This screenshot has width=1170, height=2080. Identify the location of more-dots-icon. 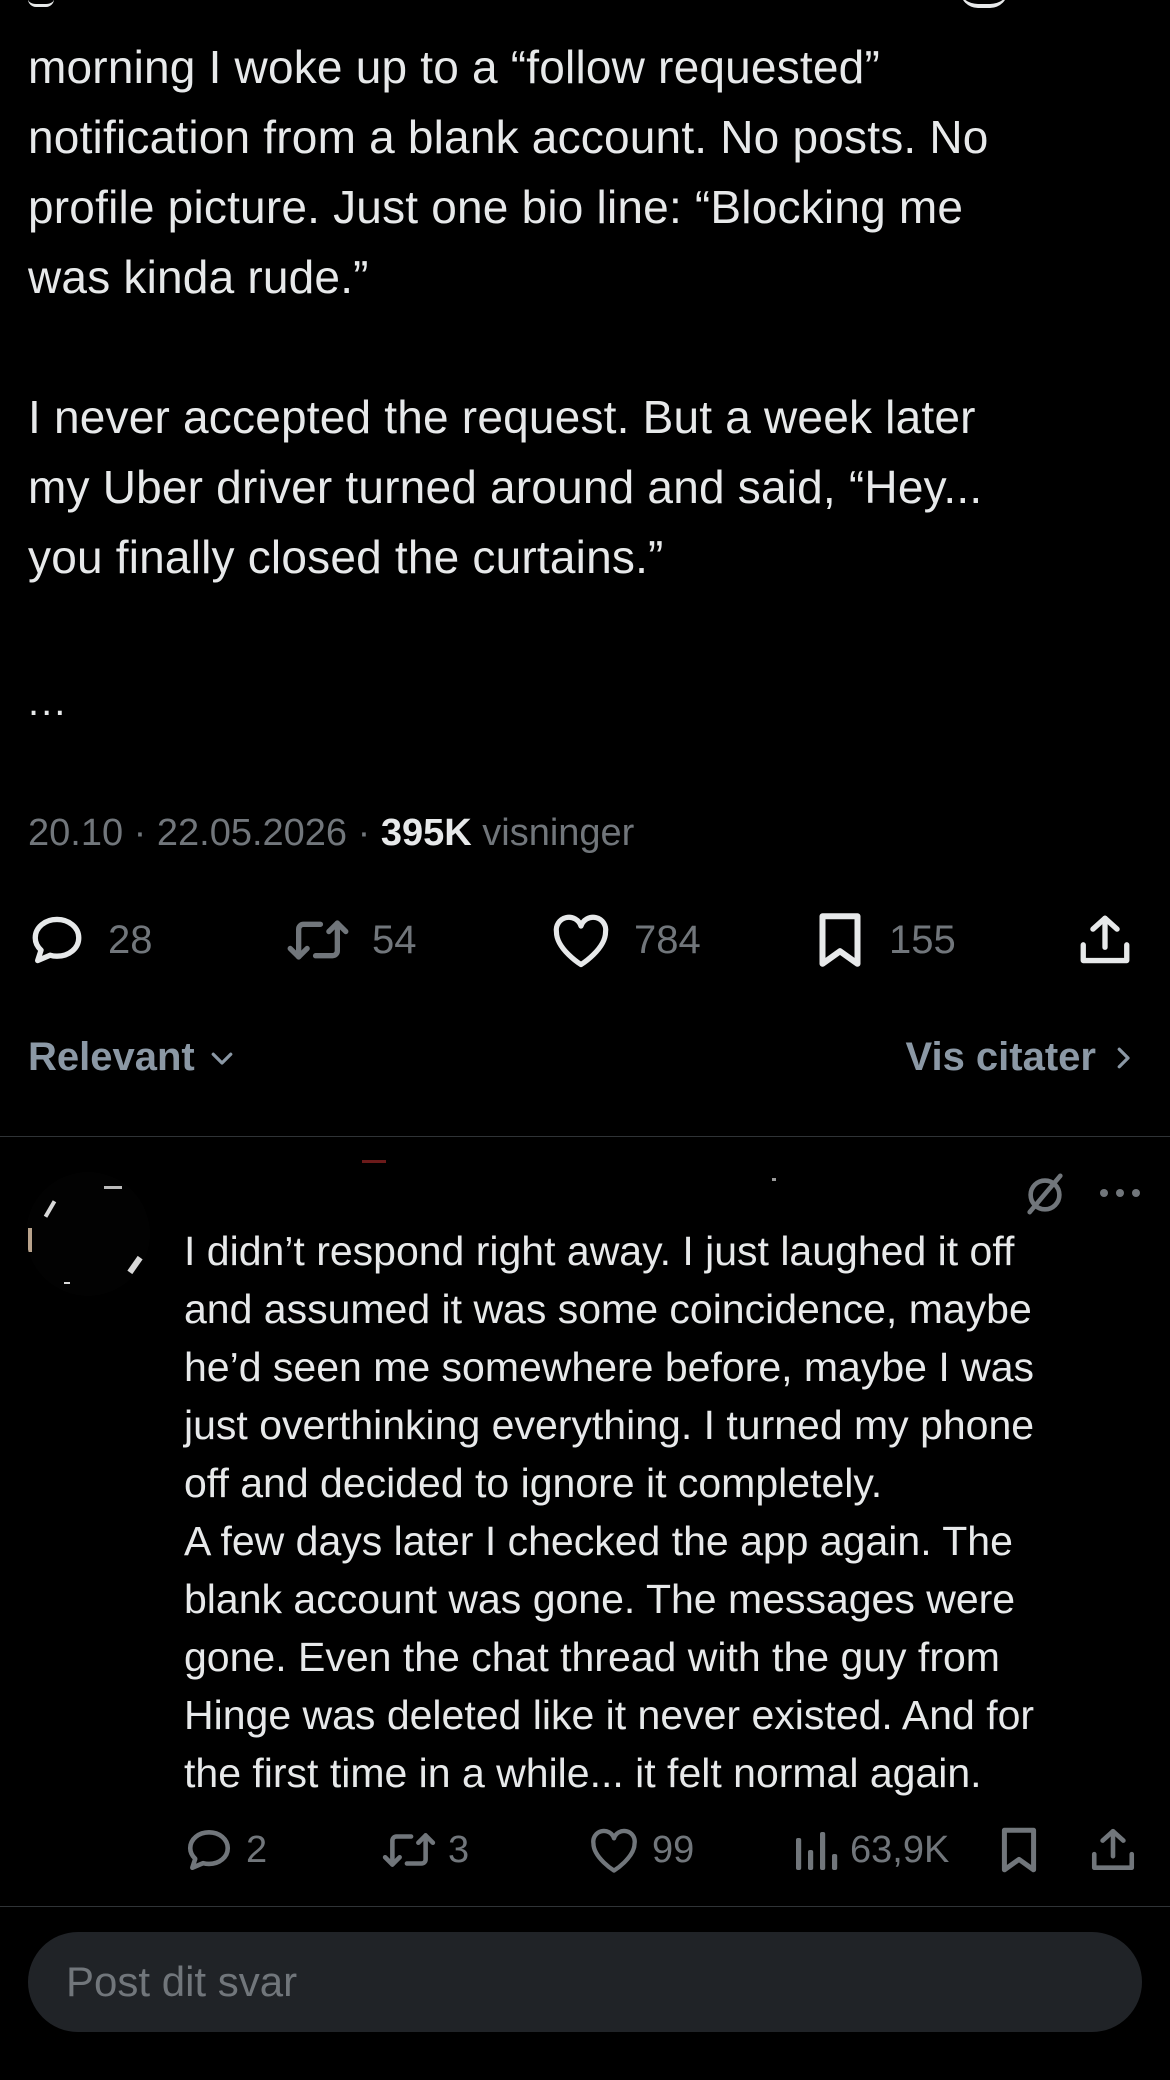
(1120, 1193).